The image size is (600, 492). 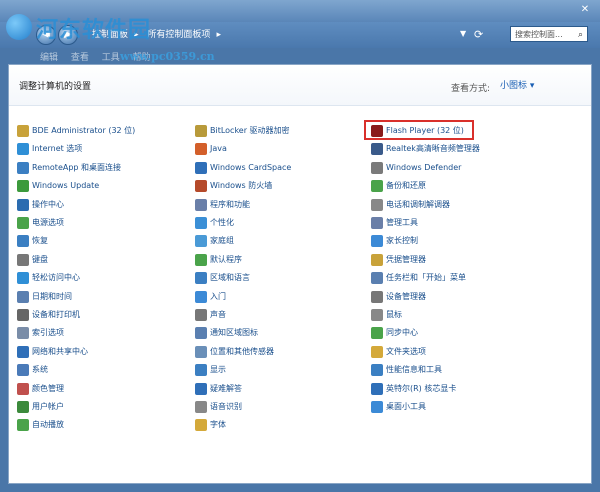 What do you see at coordinates (201, 186) in the screenshot?
I see `firewall-icon` at bounding box center [201, 186].